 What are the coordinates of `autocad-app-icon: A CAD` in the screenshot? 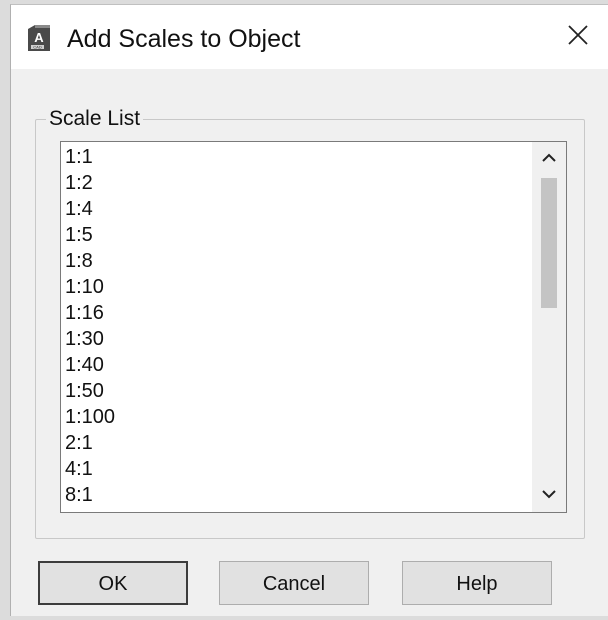 It's located at (39, 39).